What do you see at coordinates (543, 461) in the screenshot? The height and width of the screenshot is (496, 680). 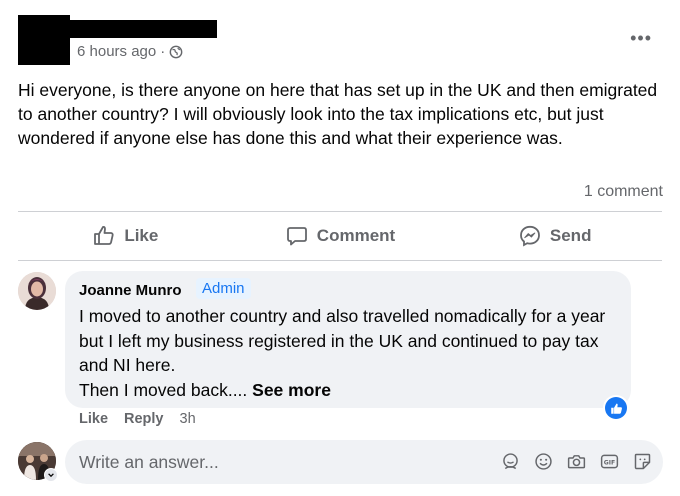 I see `emoji-icon` at bounding box center [543, 461].